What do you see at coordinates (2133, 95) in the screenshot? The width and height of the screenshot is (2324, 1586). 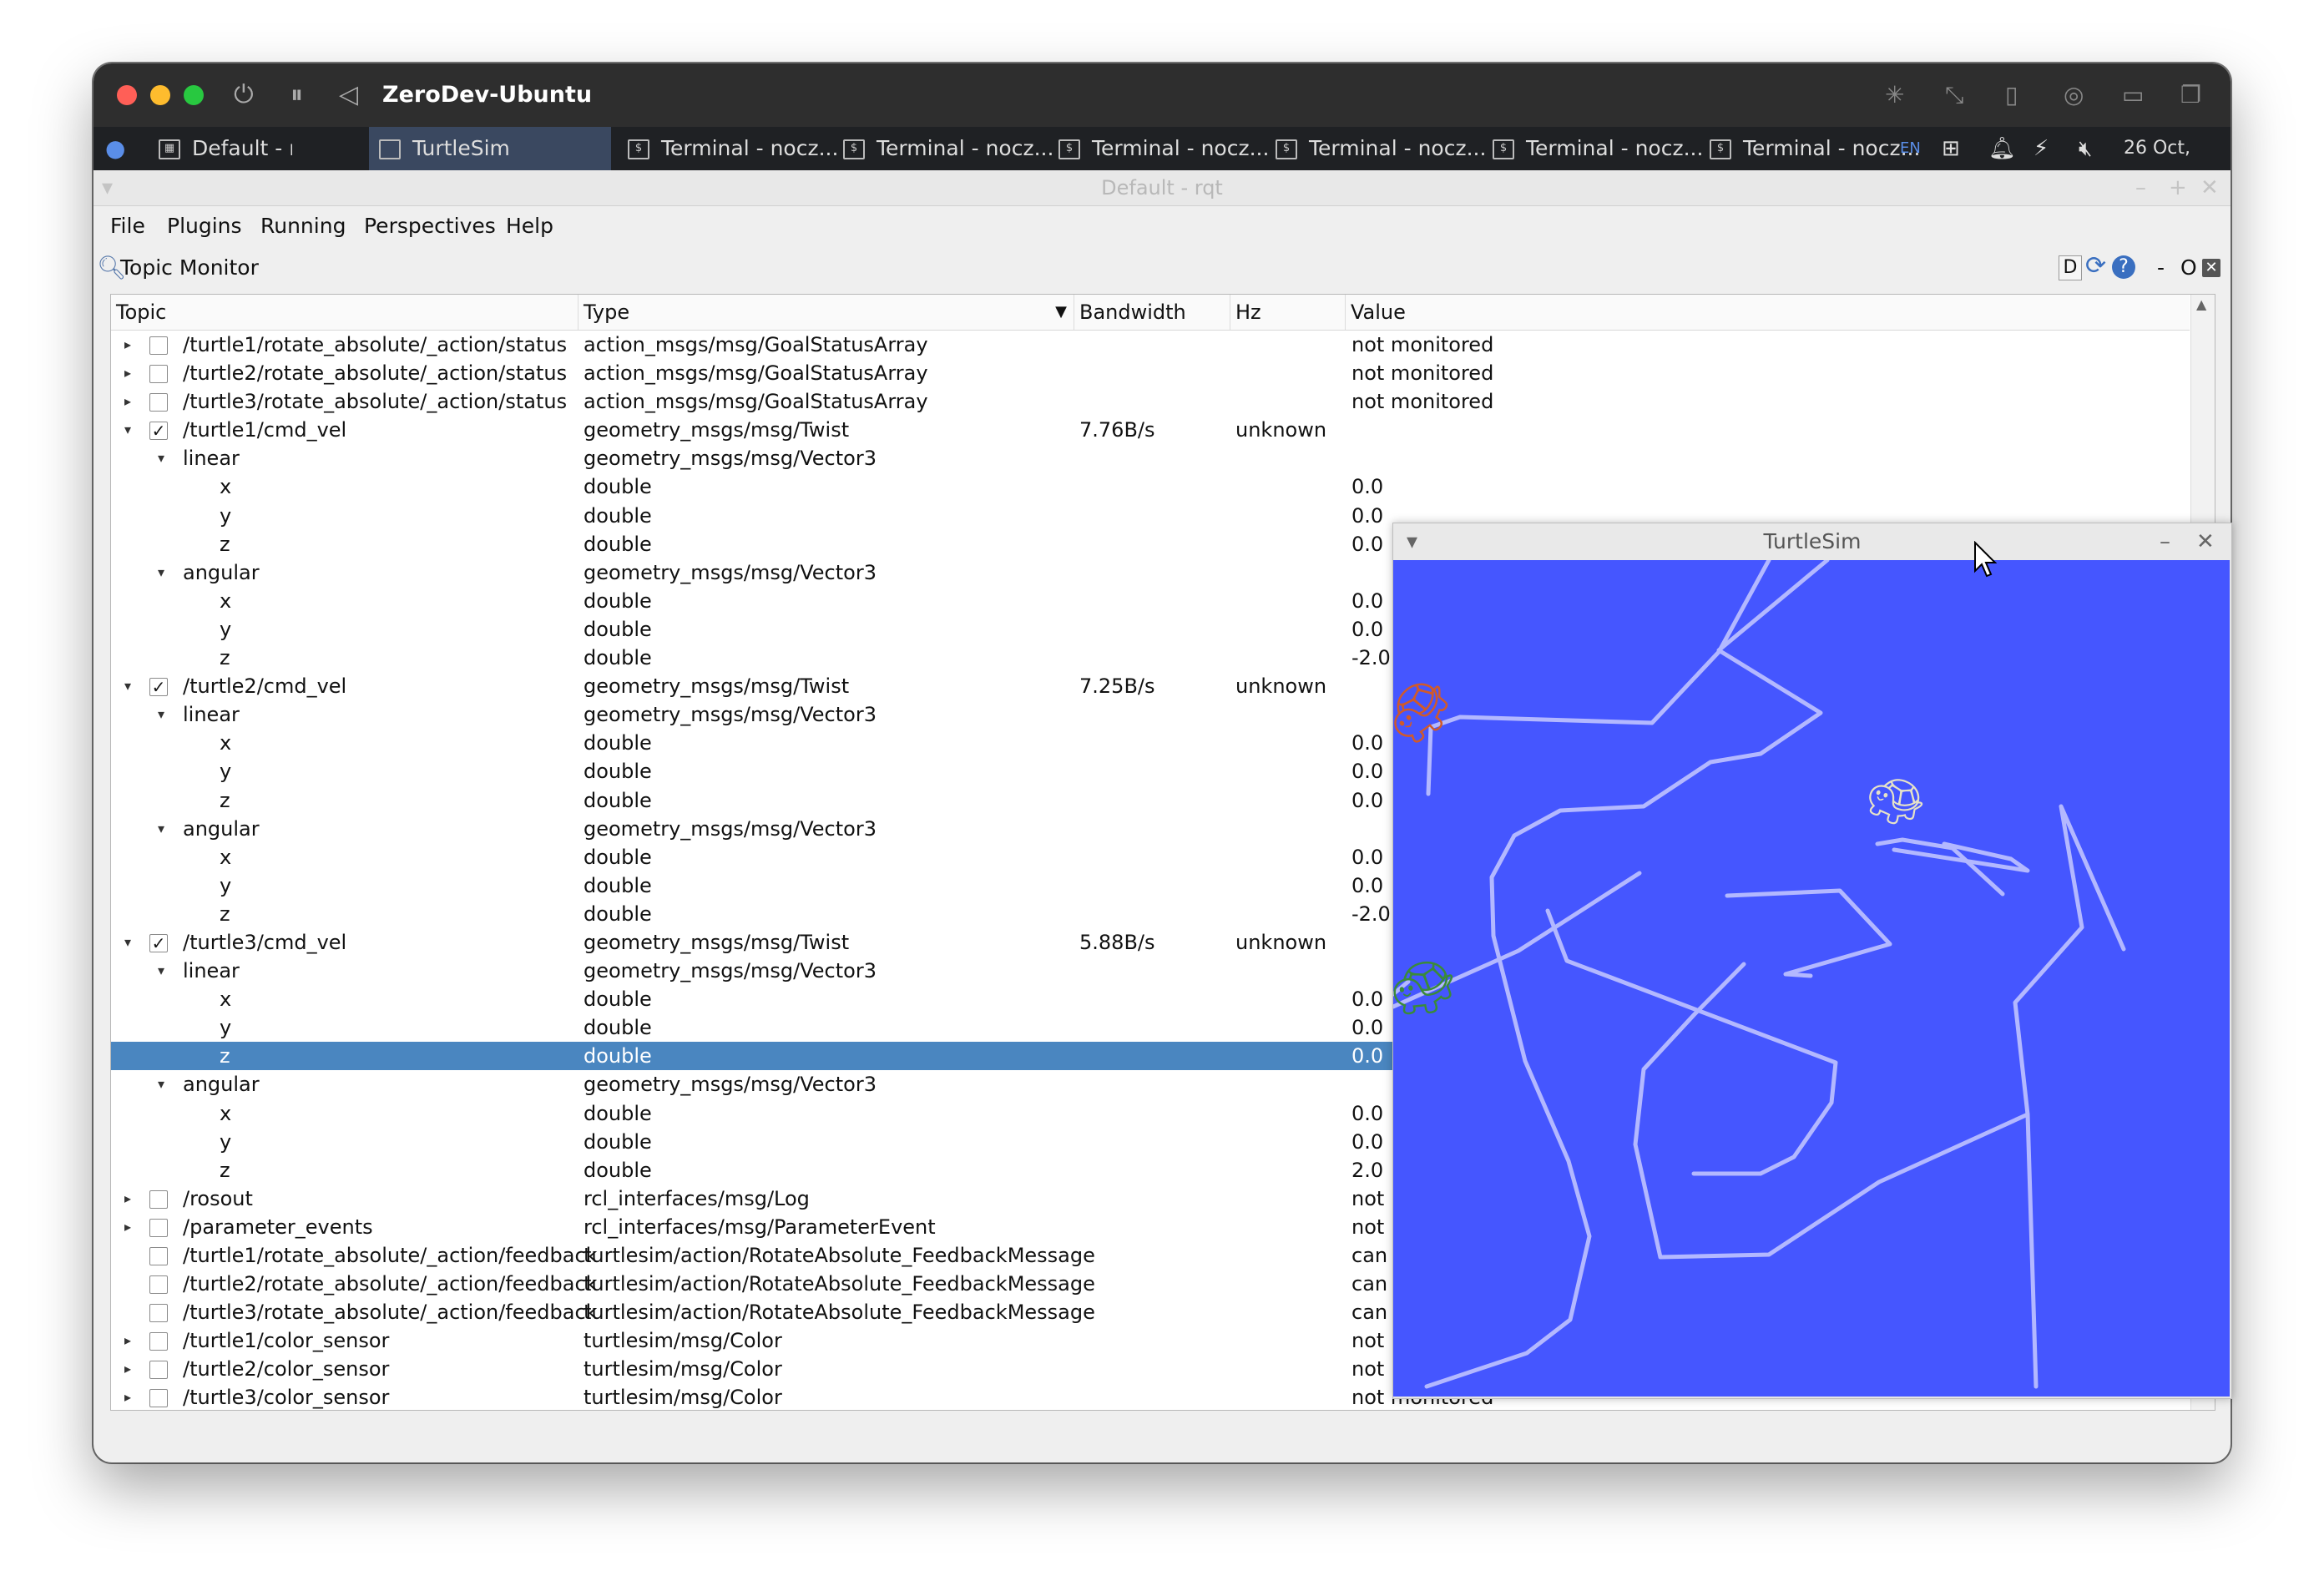 I see `folder-icon: ▭` at bounding box center [2133, 95].